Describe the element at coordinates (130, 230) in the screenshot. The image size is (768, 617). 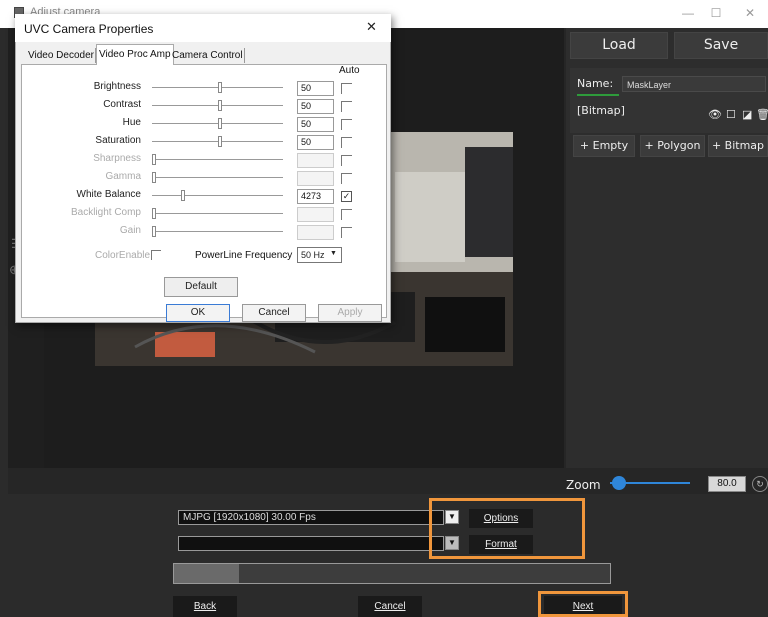
I see `gain-label: Gain` at that location.